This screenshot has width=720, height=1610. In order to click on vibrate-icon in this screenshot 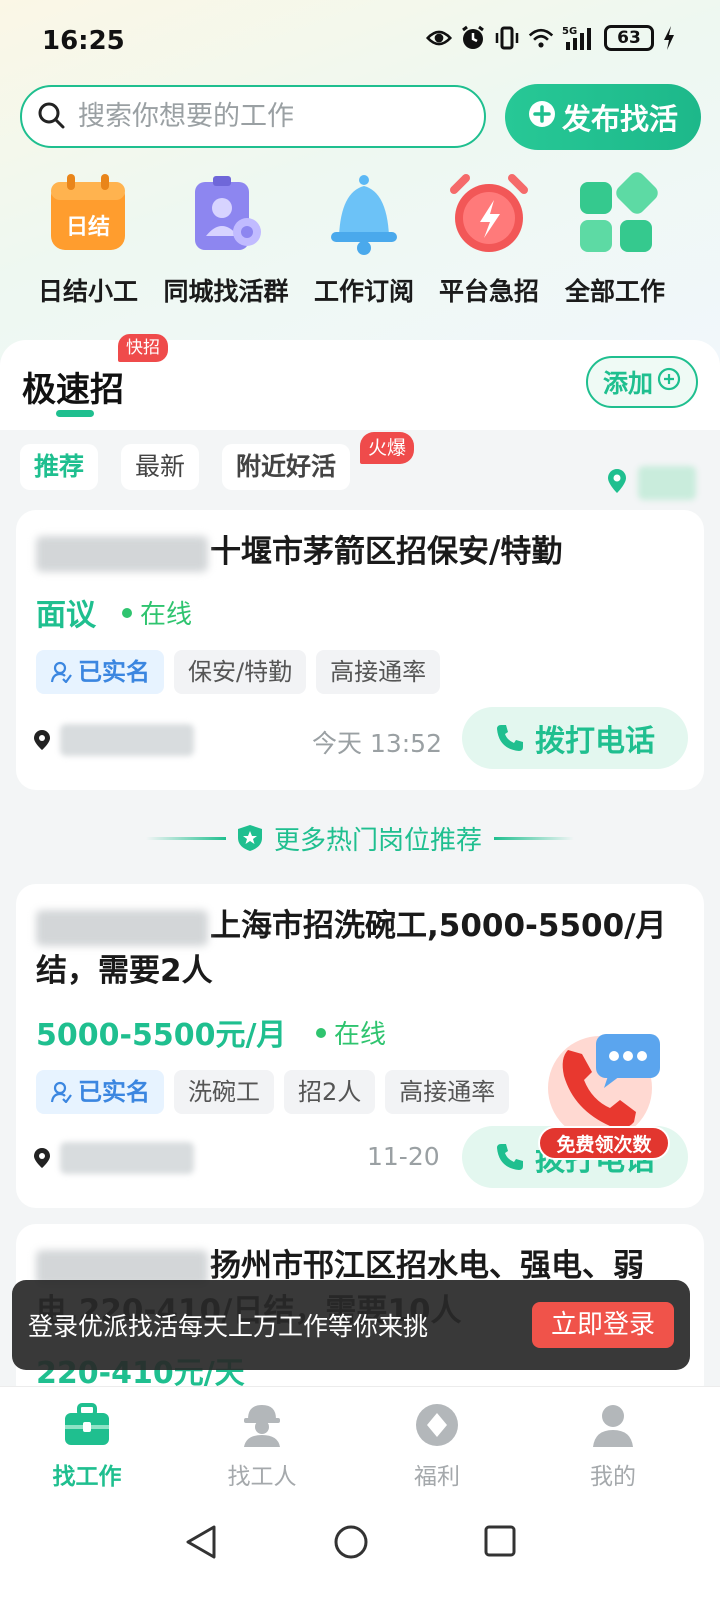, I will do `click(507, 38)`.